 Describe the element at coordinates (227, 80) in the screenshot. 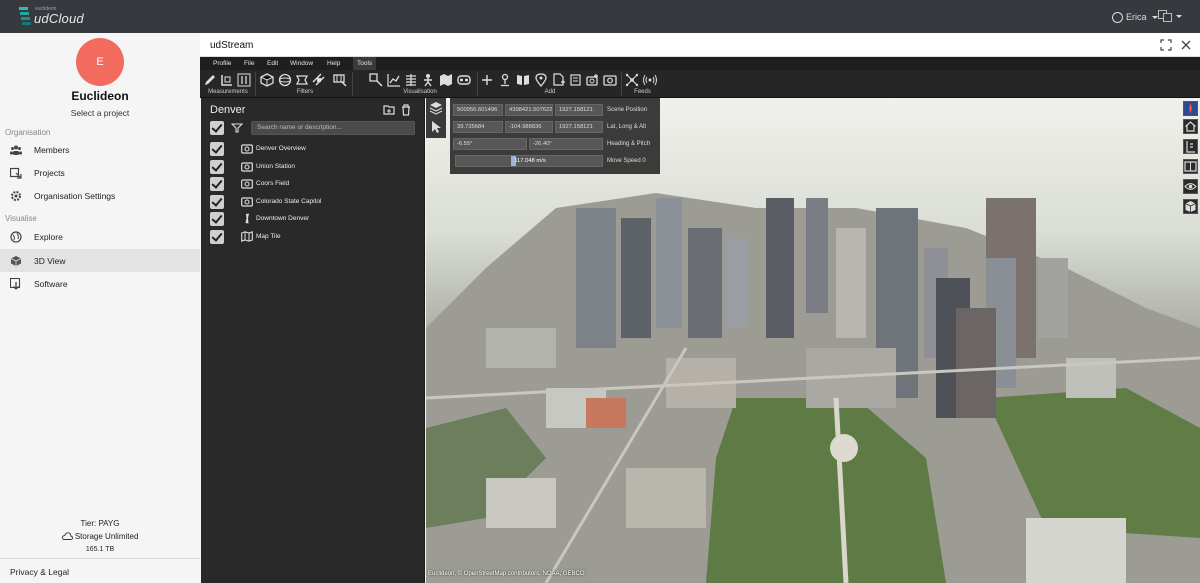

I see `height-measure-icon` at that location.